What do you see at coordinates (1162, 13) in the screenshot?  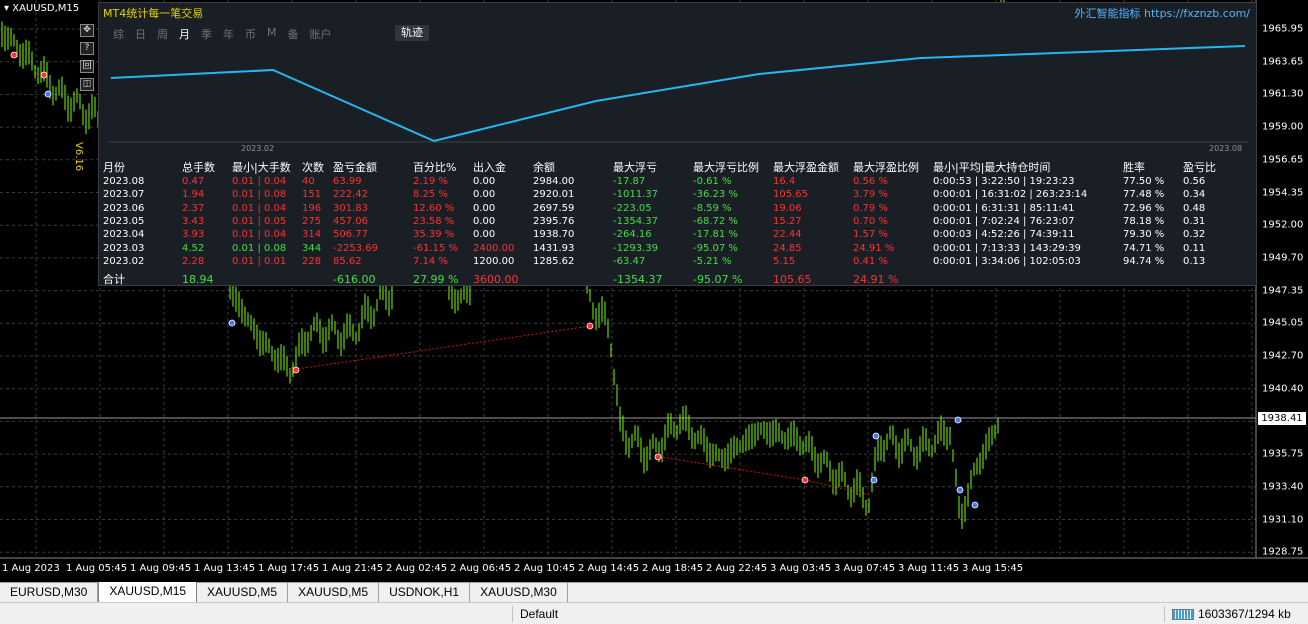 I see `site-link: 外汇智能指标 https://fxznzb.com/` at bounding box center [1162, 13].